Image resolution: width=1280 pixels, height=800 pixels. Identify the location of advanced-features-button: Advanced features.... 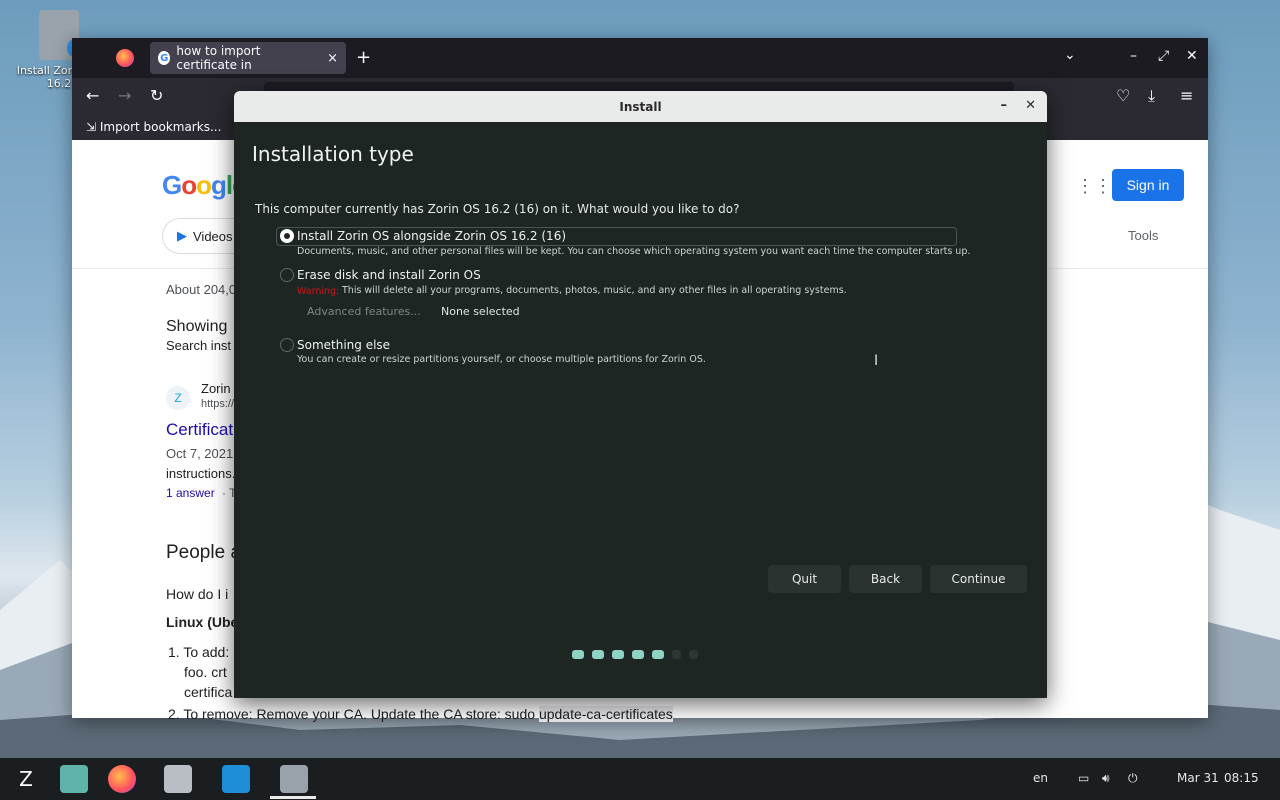
(364, 311).